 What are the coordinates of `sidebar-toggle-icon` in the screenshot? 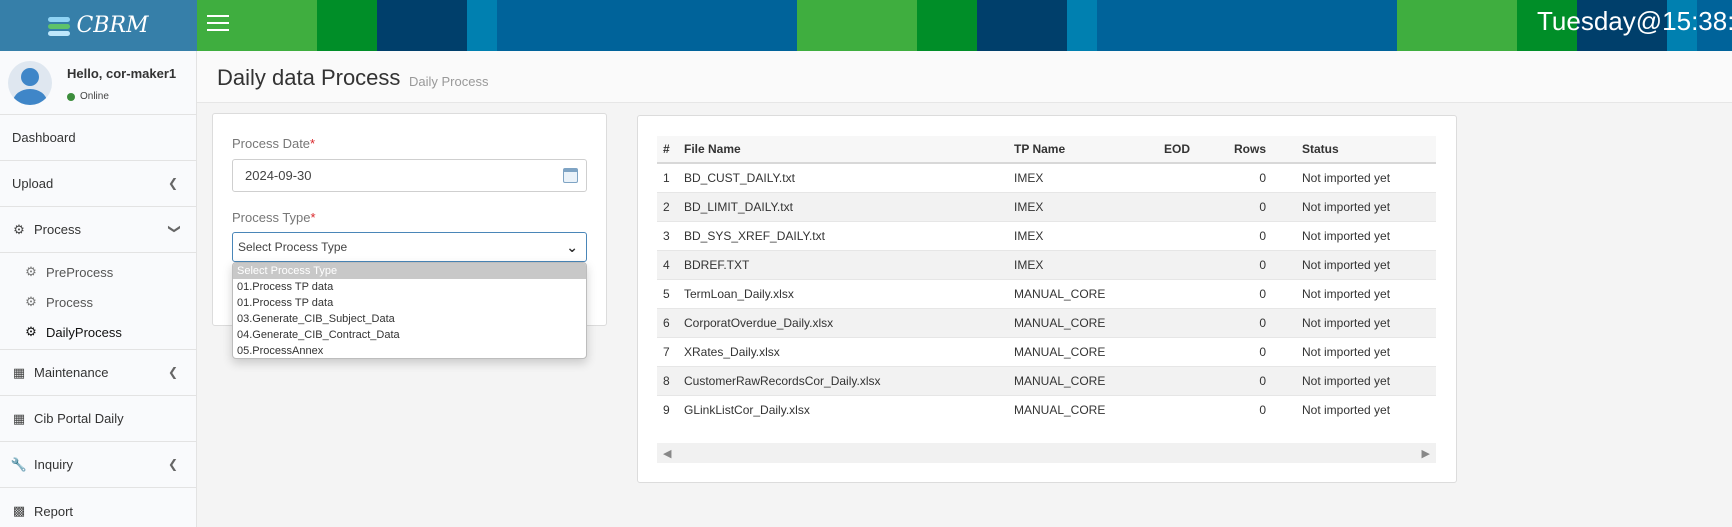 It's located at (218, 24).